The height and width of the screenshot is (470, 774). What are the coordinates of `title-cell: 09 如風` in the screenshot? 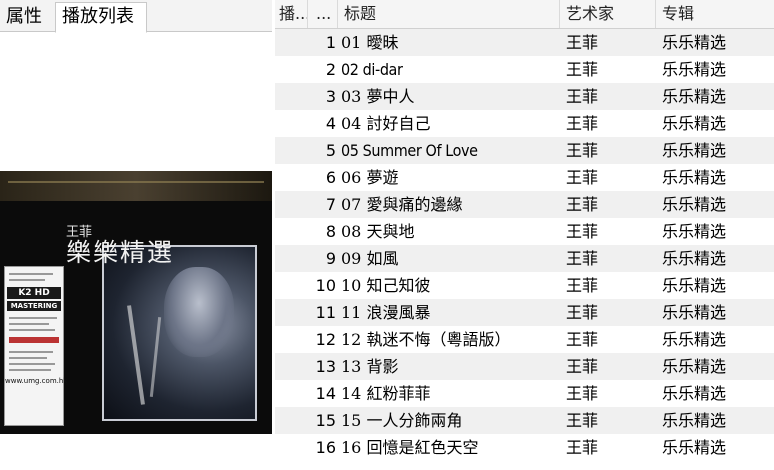 It's located at (370, 258).